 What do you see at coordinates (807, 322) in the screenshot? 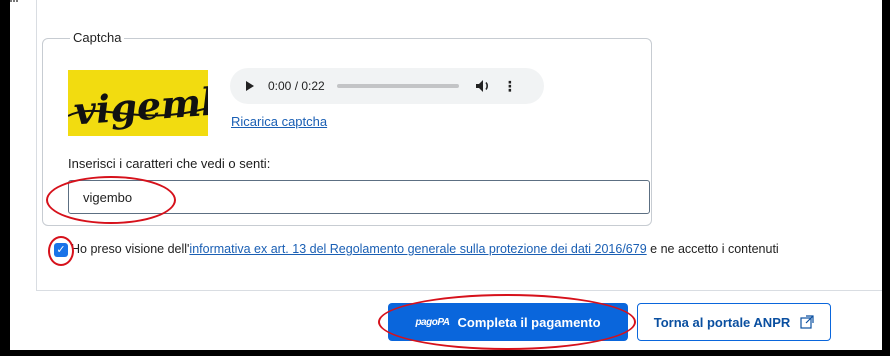
I see `external-link-icon` at bounding box center [807, 322].